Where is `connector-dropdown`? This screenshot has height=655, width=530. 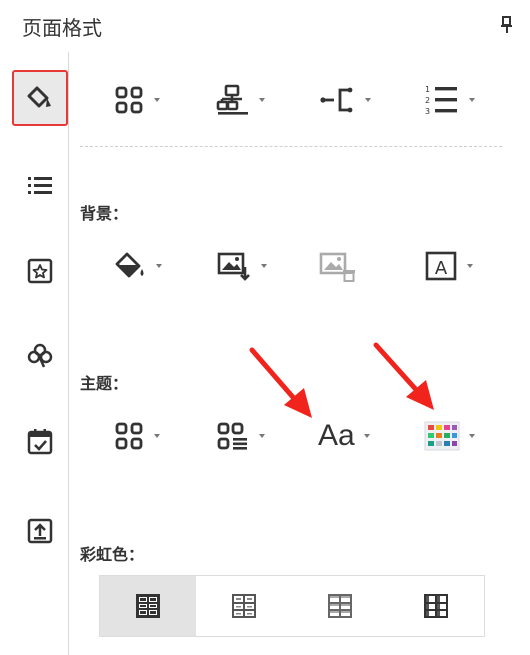 connector-dropdown is located at coordinates (344, 100).